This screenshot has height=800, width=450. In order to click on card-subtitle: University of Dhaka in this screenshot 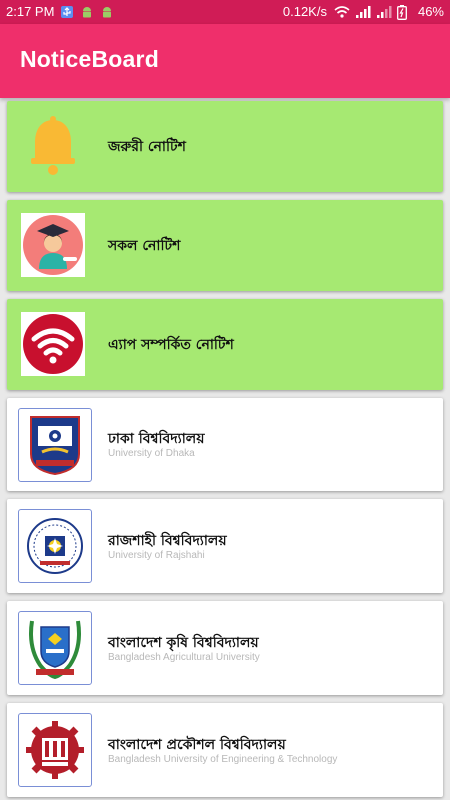, I will do `click(151, 453)`.